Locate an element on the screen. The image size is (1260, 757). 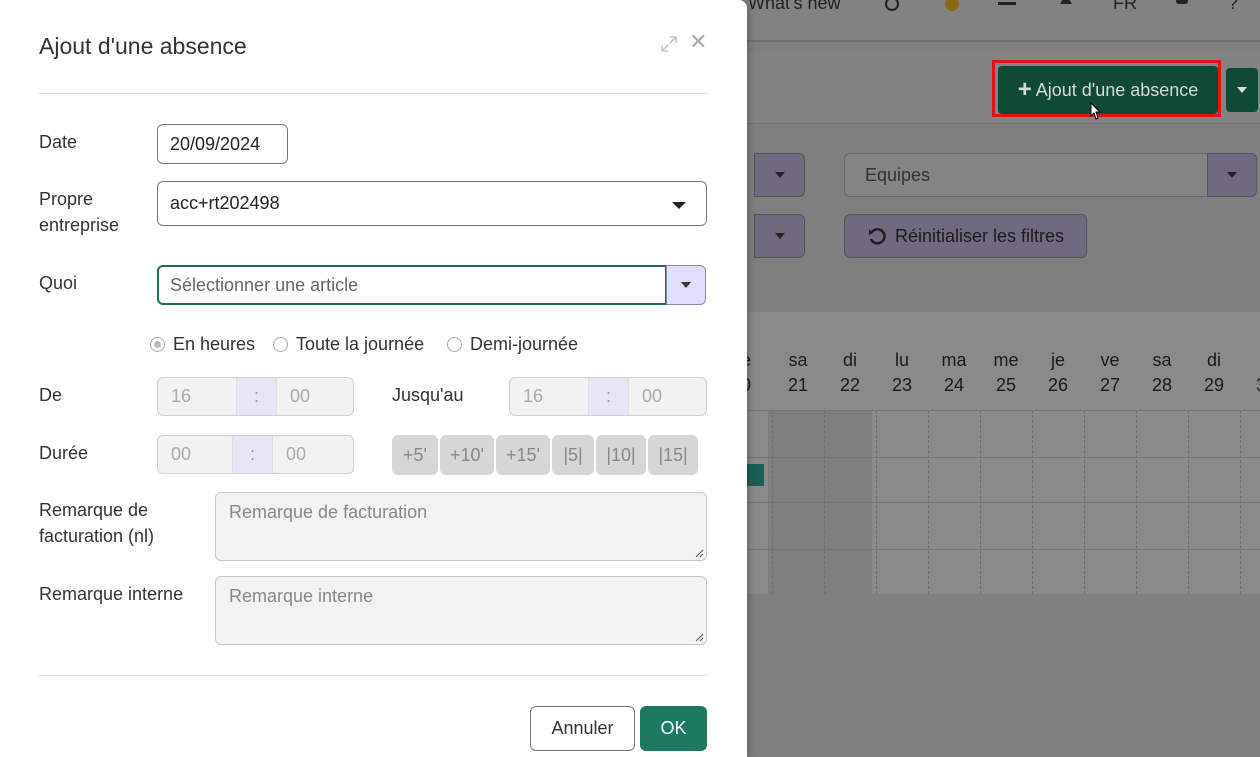
duration-minutes: 00 is located at coordinates (313, 454).